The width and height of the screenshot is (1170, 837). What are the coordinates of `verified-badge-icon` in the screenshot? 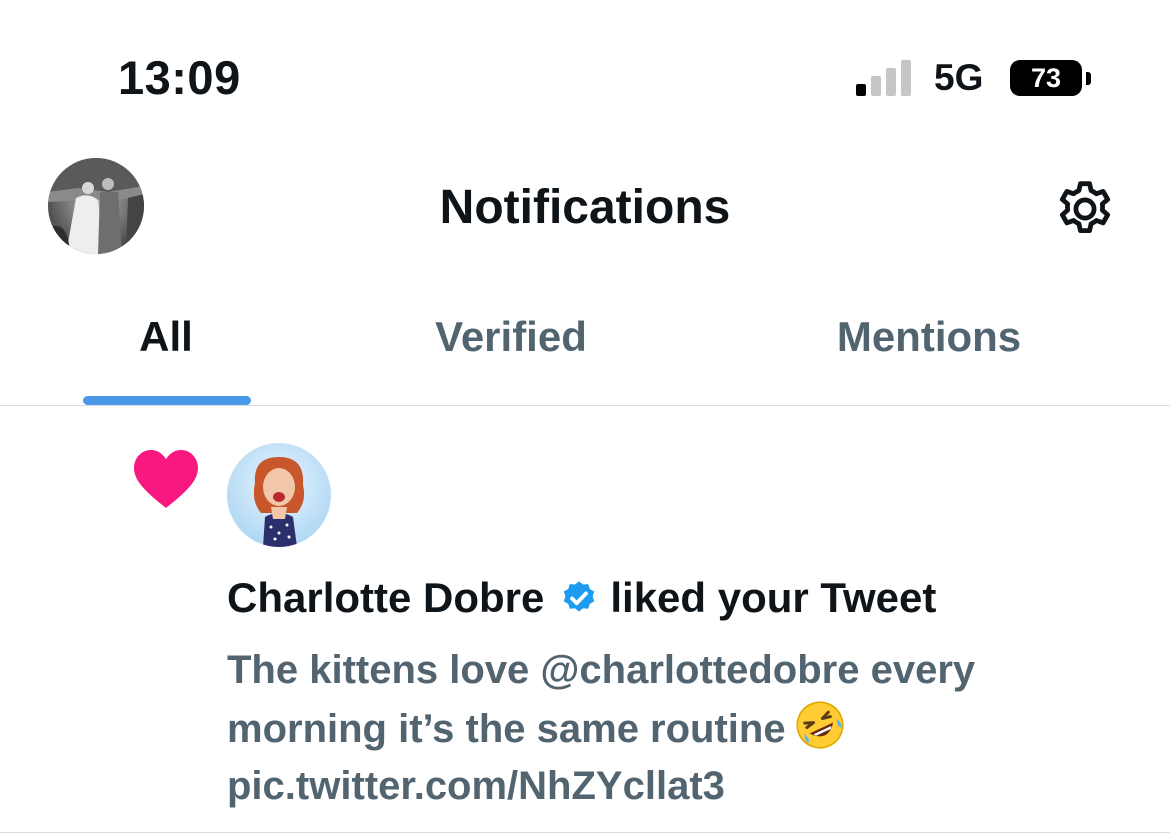 It's located at (579, 596).